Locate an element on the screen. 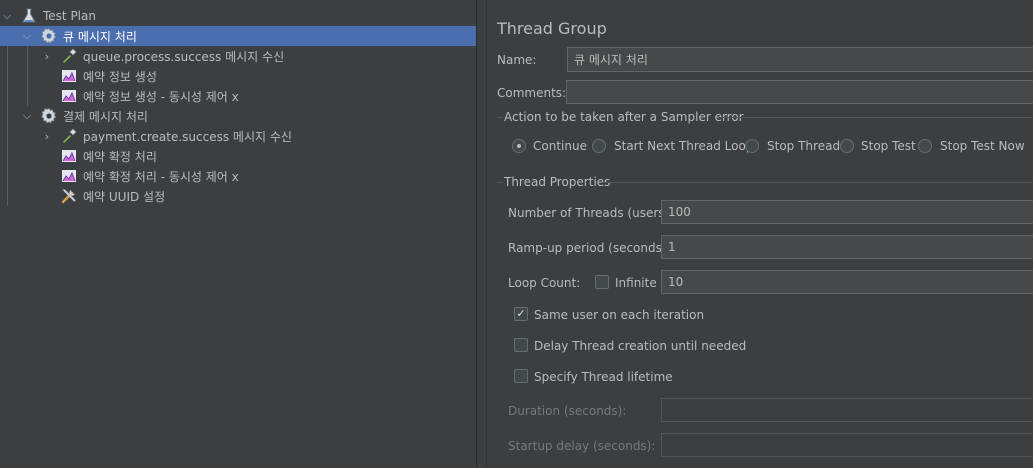  startup-delay-field is located at coordinates (847, 445).